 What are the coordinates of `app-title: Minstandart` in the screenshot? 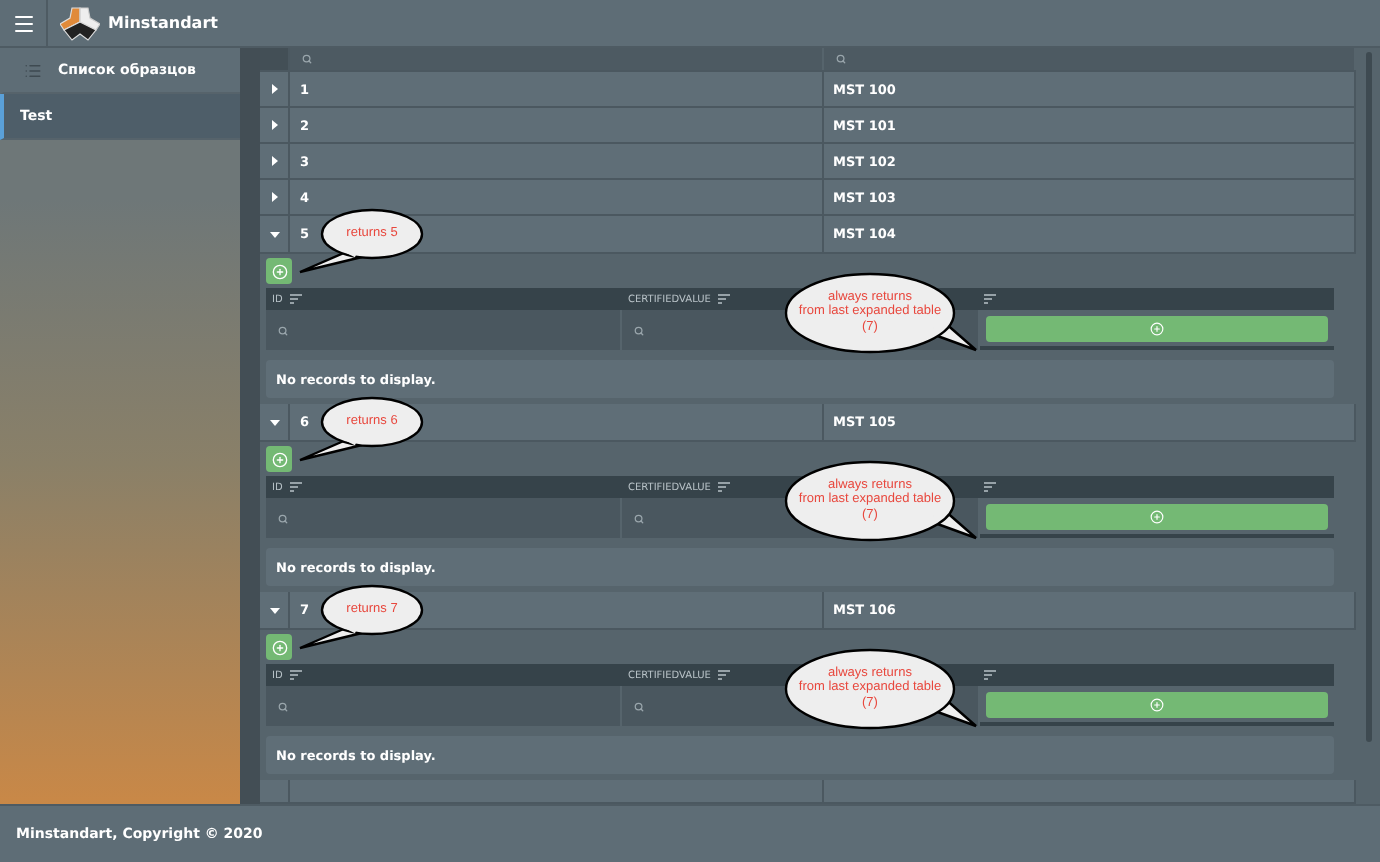 It's located at (163, 23).